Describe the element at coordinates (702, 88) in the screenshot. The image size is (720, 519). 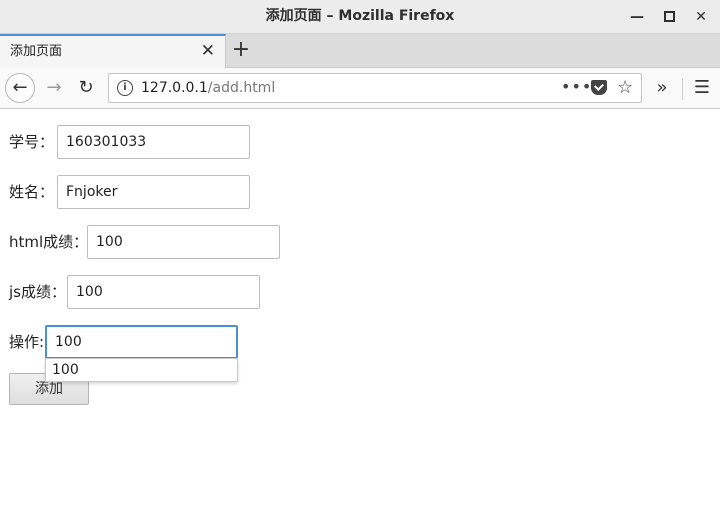
I see `hamburger-menu-button: ☰` at that location.